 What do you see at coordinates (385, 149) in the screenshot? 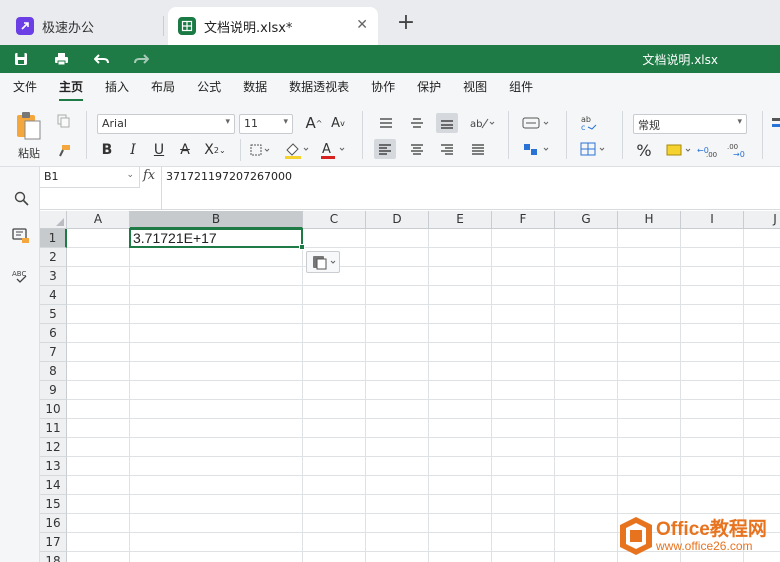
I see `align-left-icon` at bounding box center [385, 149].